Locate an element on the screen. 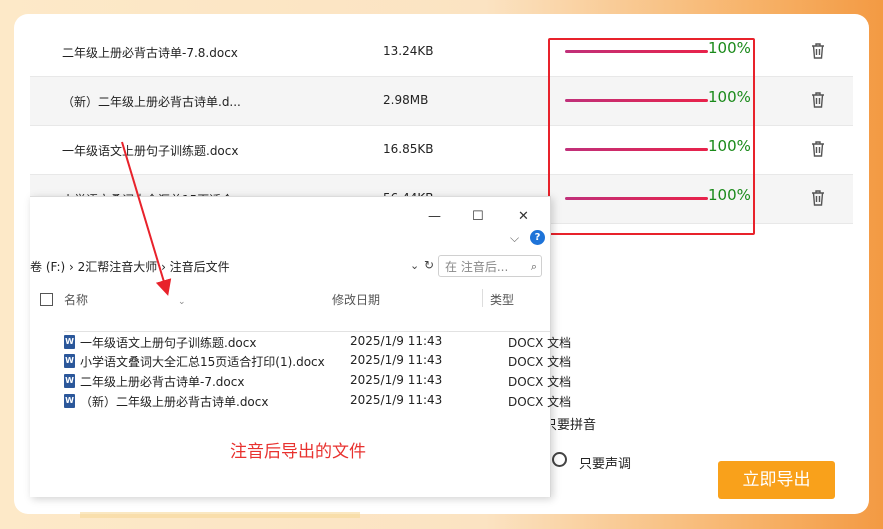  annotation-arrow is located at coordinates (146, 218).